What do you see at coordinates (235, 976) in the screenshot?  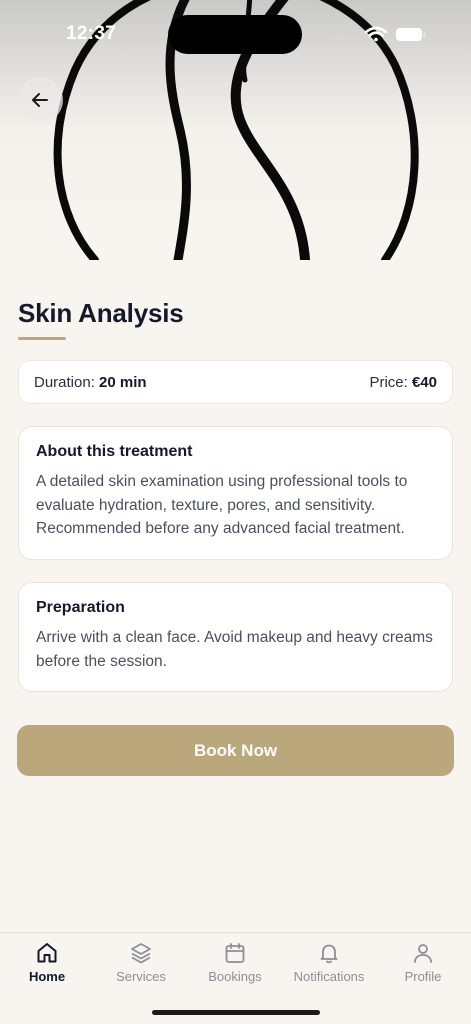 I see `tab-bookings-label: Bookings` at bounding box center [235, 976].